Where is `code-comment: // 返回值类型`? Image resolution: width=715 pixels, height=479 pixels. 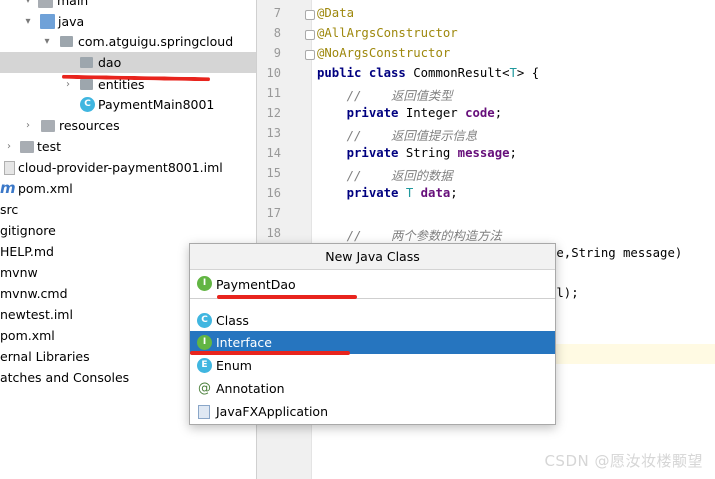
code-comment: // 返回值类型 is located at coordinates (385, 96).